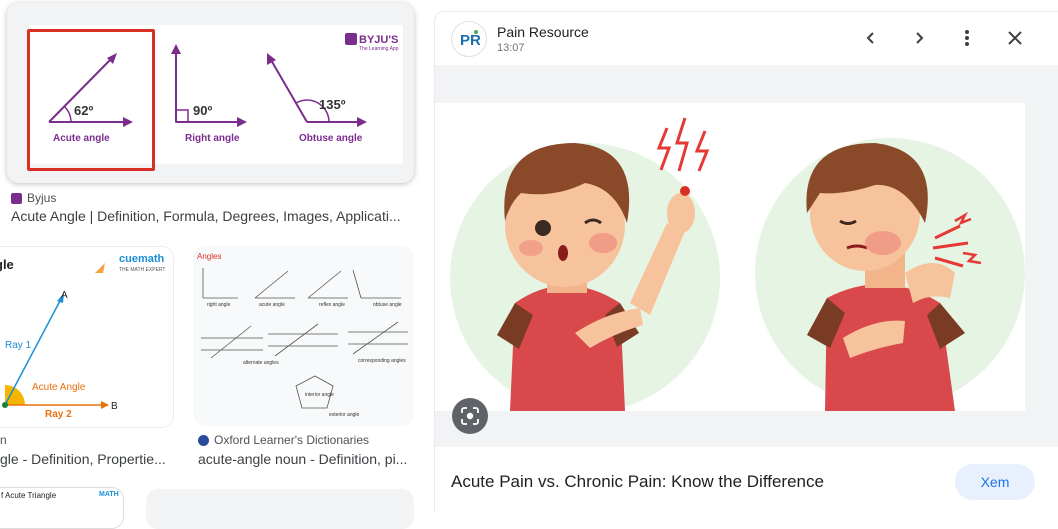  Describe the element at coordinates (114, 406) in the screenshot. I see `point-b-label: B` at that location.